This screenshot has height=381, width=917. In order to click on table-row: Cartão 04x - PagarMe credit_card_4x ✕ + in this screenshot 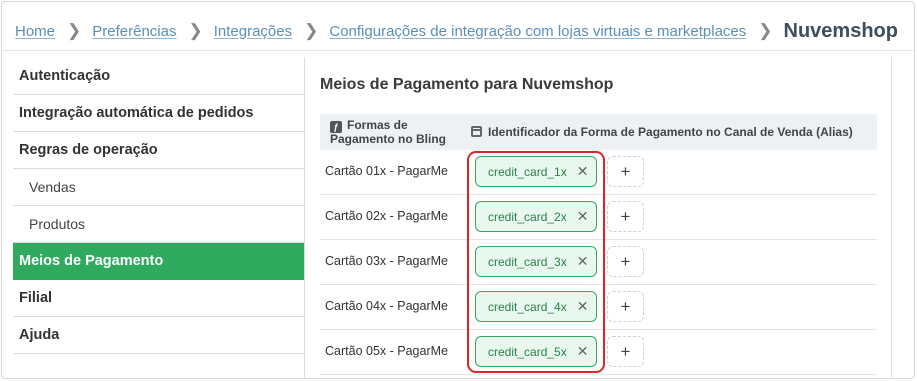, I will do `click(598, 307)`.